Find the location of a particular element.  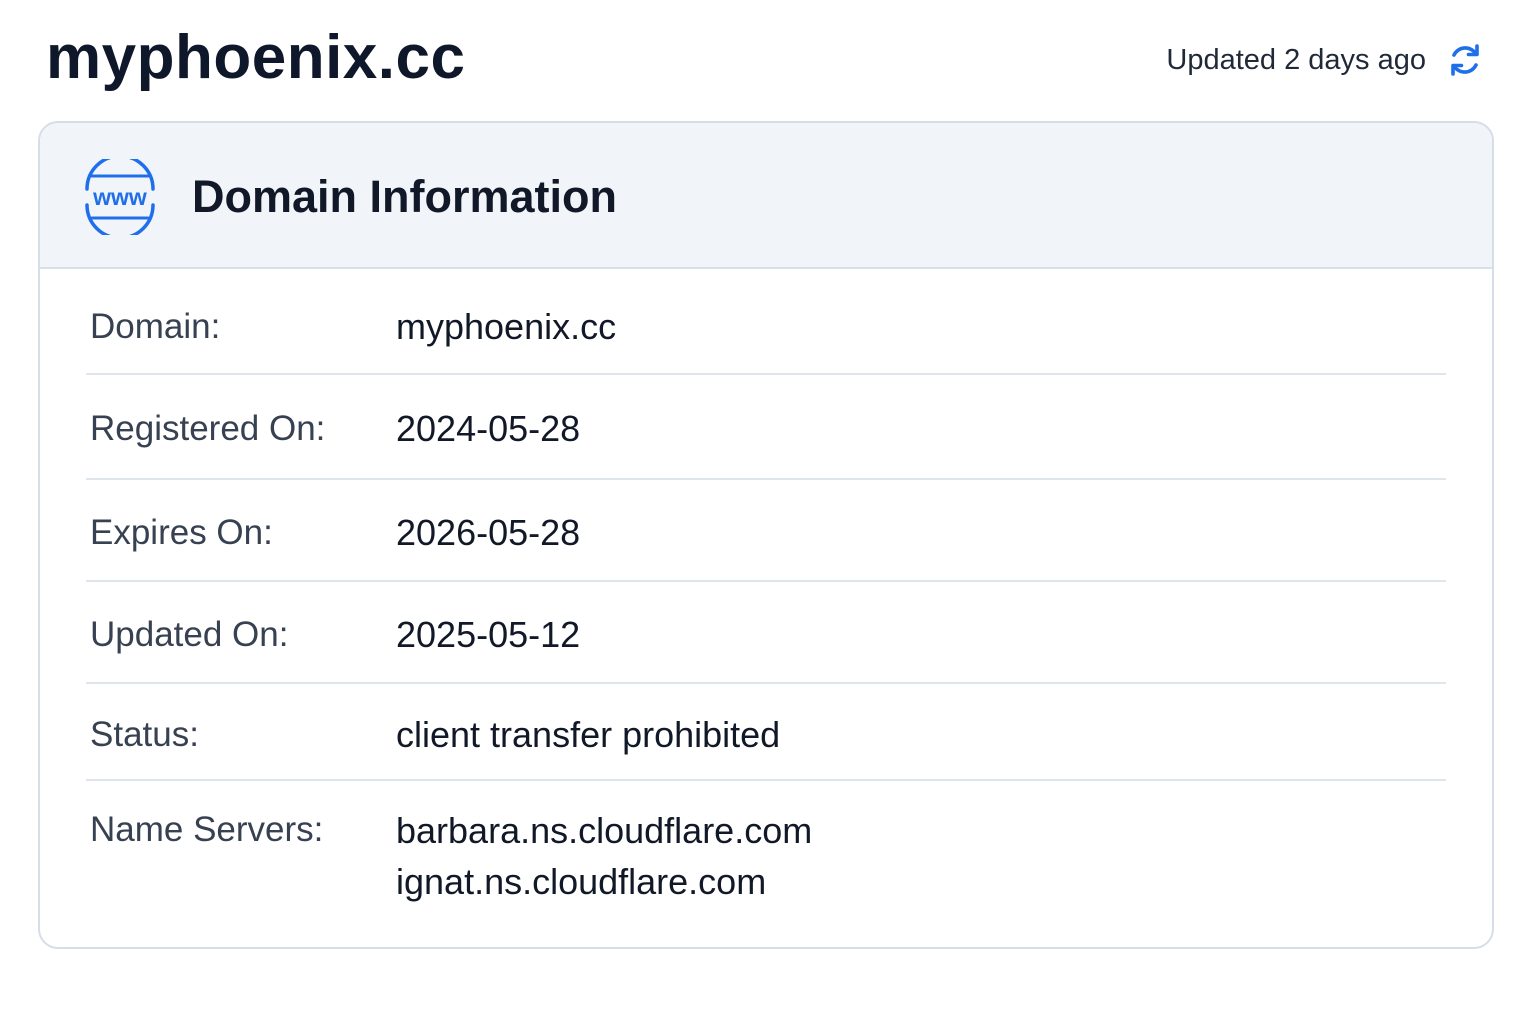

row-value: 2026-05-28 is located at coordinates (488, 532).